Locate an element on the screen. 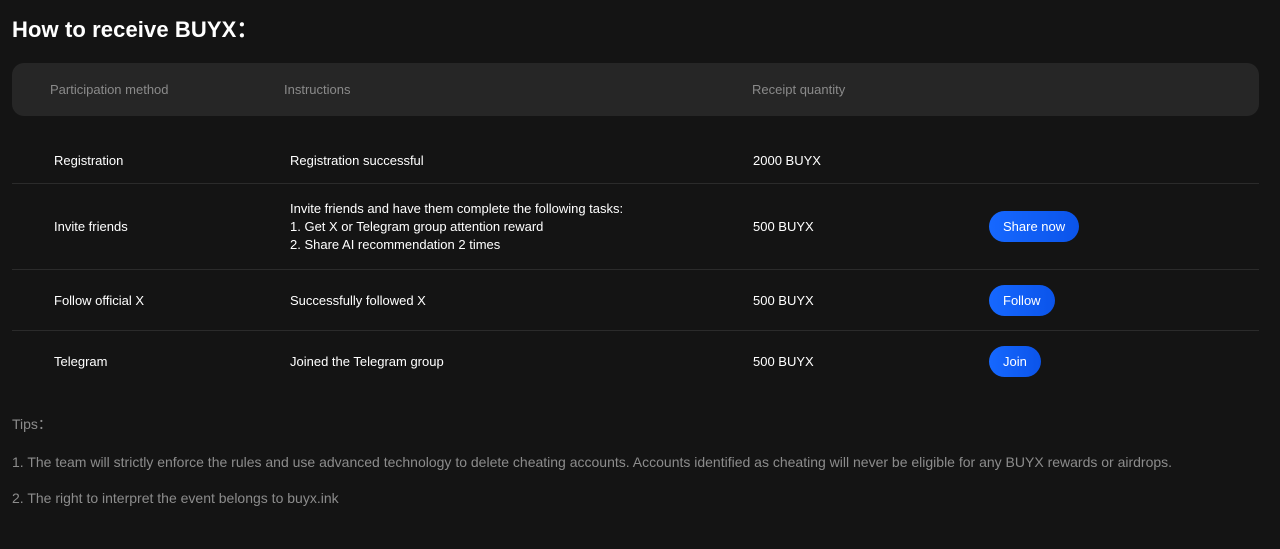 The image size is (1280, 549). page-title: How to receive BUYX： is located at coordinates (135, 29).